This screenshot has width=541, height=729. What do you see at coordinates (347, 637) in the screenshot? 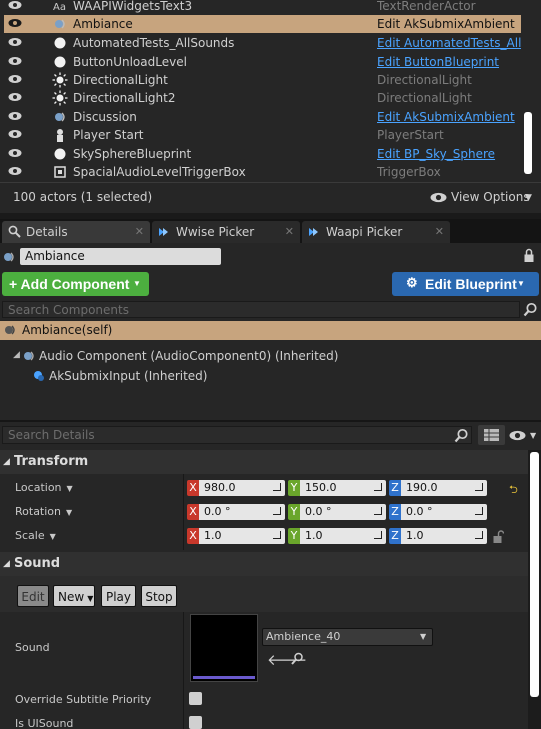
I see `sound-asset-dropdown: Ambience_40 ▼` at bounding box center [347, 637].